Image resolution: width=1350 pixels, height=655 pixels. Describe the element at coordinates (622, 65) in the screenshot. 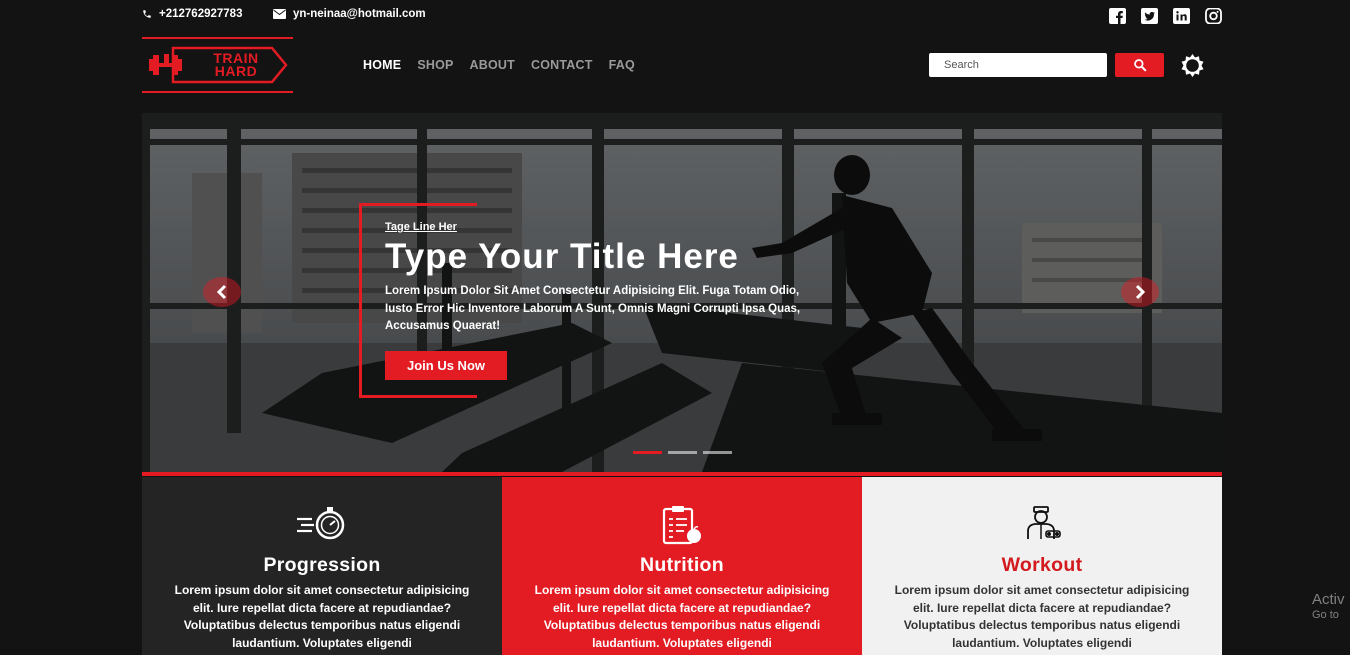

I see `nav-faq: FAQ` at that location.